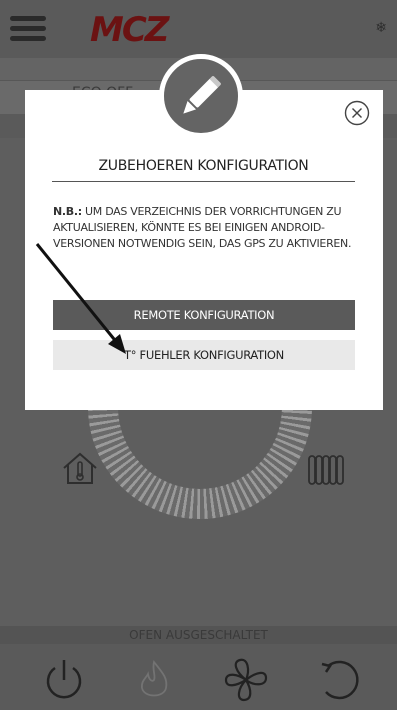 This screenshot has width=397, height=710. Describe the element at coordinates (67, 211) in the screenshot. I see `note-prefix: N.B.:` at that location.